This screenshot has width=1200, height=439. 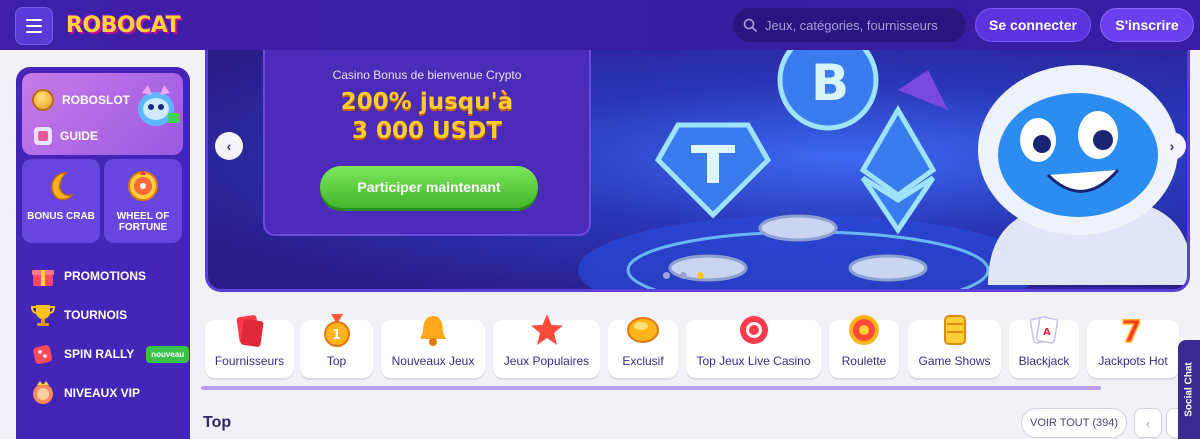 I want to click on tab-top: 1 Top, so click(x=336, y=346).